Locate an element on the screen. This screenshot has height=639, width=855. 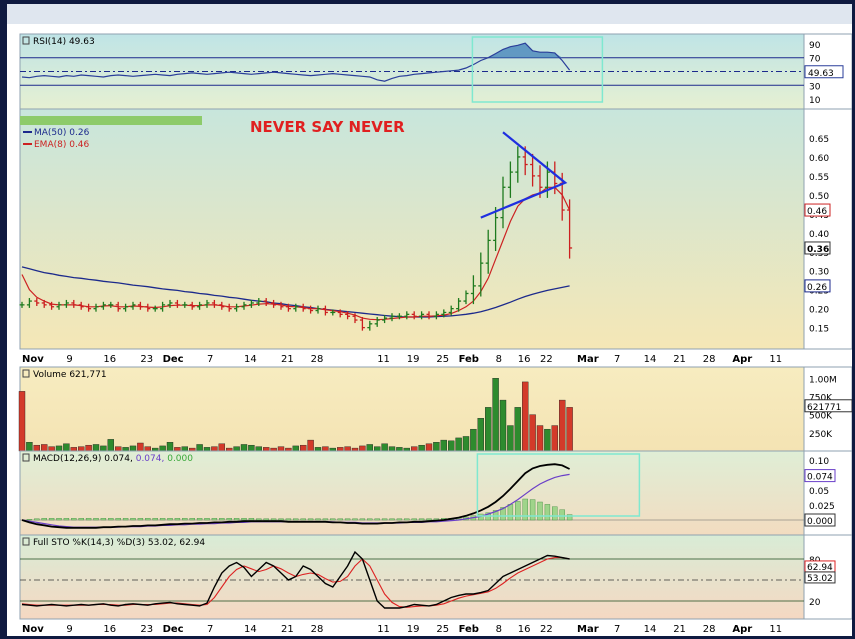
sto-date-label: 28 is located at coordinates (709, 629).